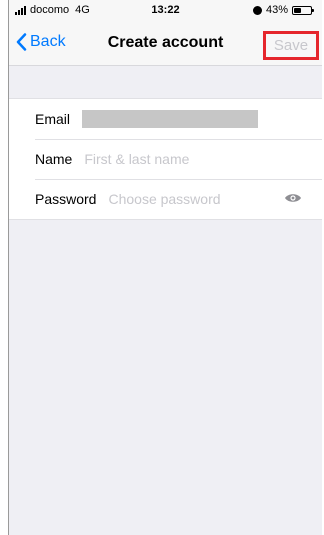  Describe the element at coordinates (165, 44) in the screenshot. I see `navigation-bar: Back Create account Save` at that location.